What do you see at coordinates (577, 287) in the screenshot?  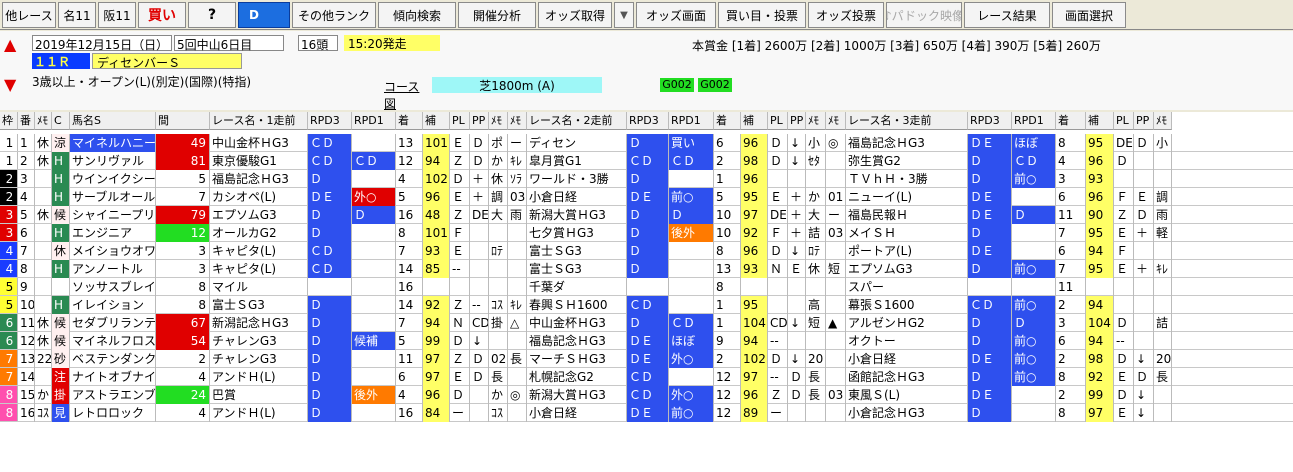 I see `table-cell: 千葉ダ` at bounding box center [577, 287].